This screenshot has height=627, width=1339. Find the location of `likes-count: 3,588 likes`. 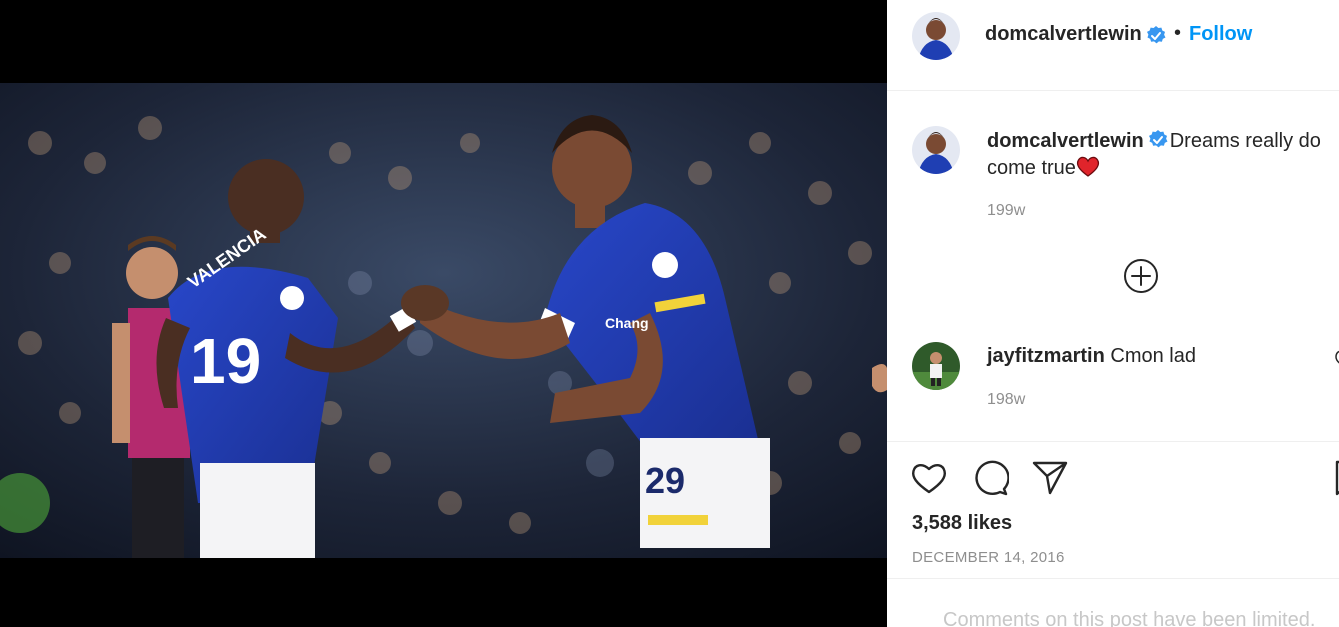

likes-count: 3,588 likes is located at coordinates (962, 523).